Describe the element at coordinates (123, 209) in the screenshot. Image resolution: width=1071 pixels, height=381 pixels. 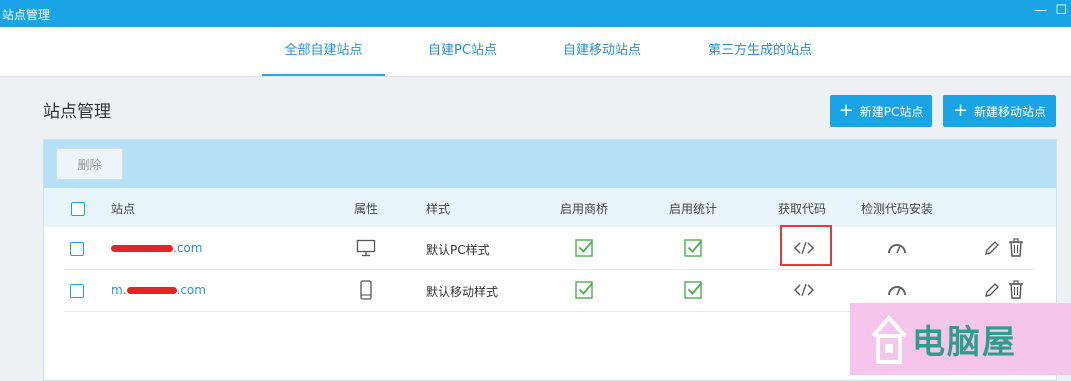
I see `header-site: 站点` at that location.